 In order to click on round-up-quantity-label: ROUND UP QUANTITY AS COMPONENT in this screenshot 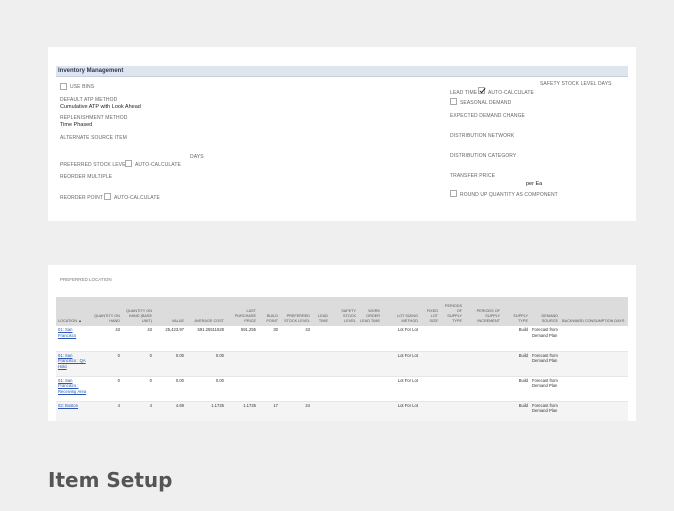, I will do `click(509, 195)`.